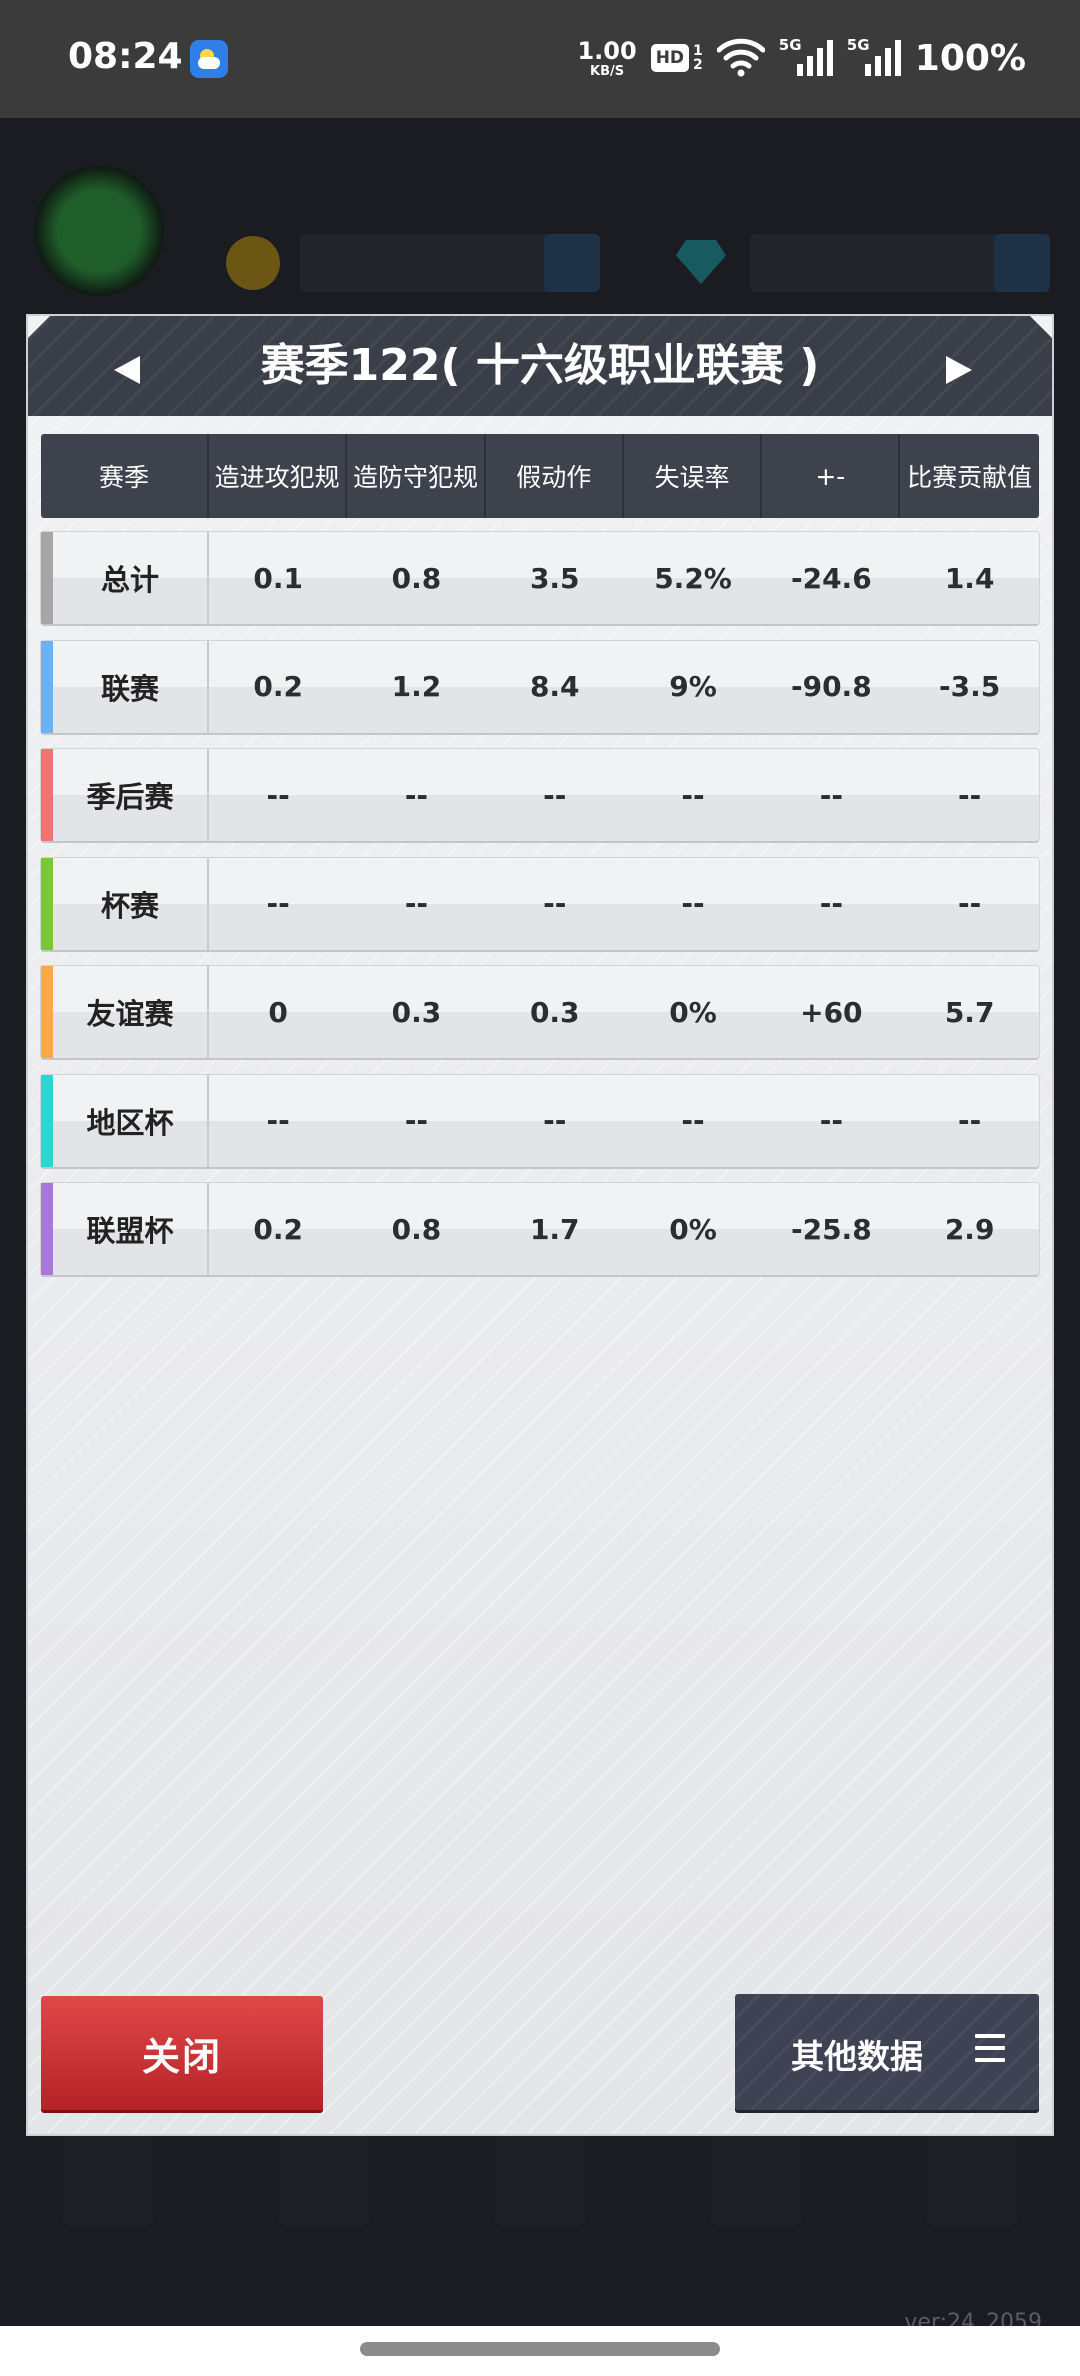 The height and width of the screenshot is (2376, 1080). I want to click on signal-5g-icon-1: 5G, so click(806, 56).